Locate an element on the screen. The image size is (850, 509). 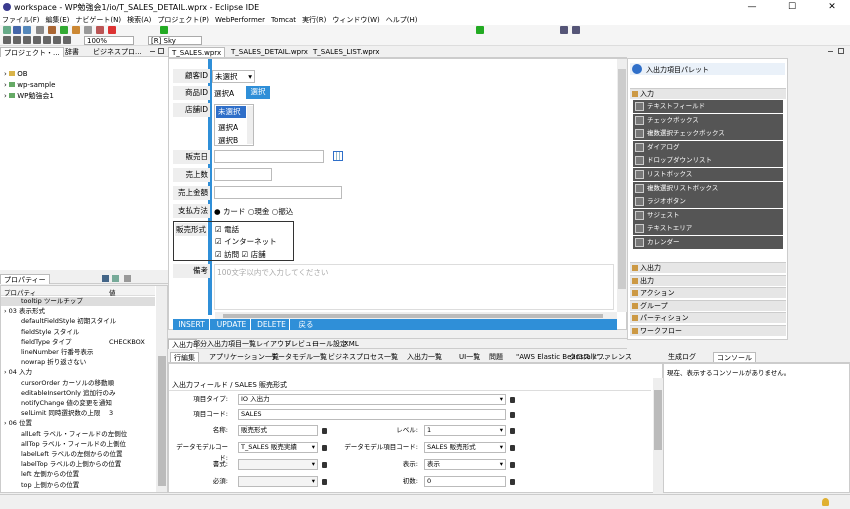
bottom-tab: 行編集 is located at coordinates (184, 357).